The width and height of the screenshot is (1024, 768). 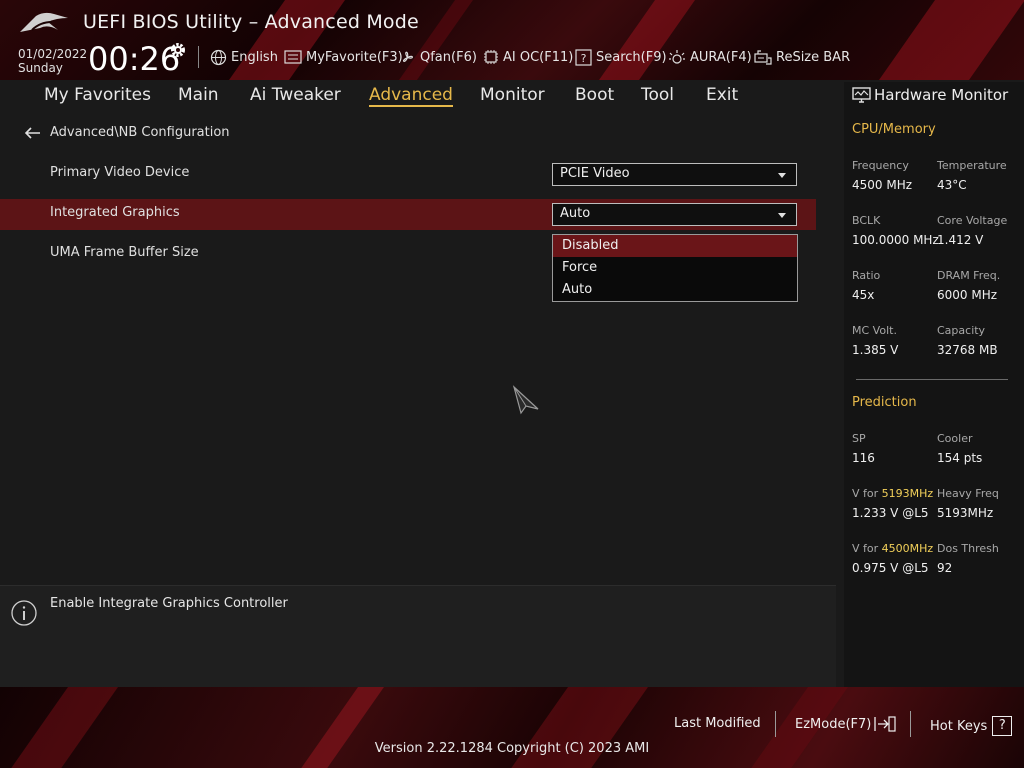 I want to click on ezmode-button: EzMode(F7), so click(x=845, y=724).